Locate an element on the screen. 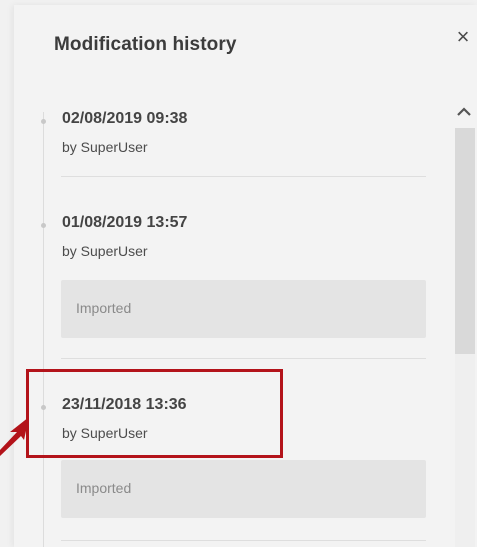 Image resolution: width=477 pixels, height=547 pixels. timeline-line is located at coordinates (43, 329).